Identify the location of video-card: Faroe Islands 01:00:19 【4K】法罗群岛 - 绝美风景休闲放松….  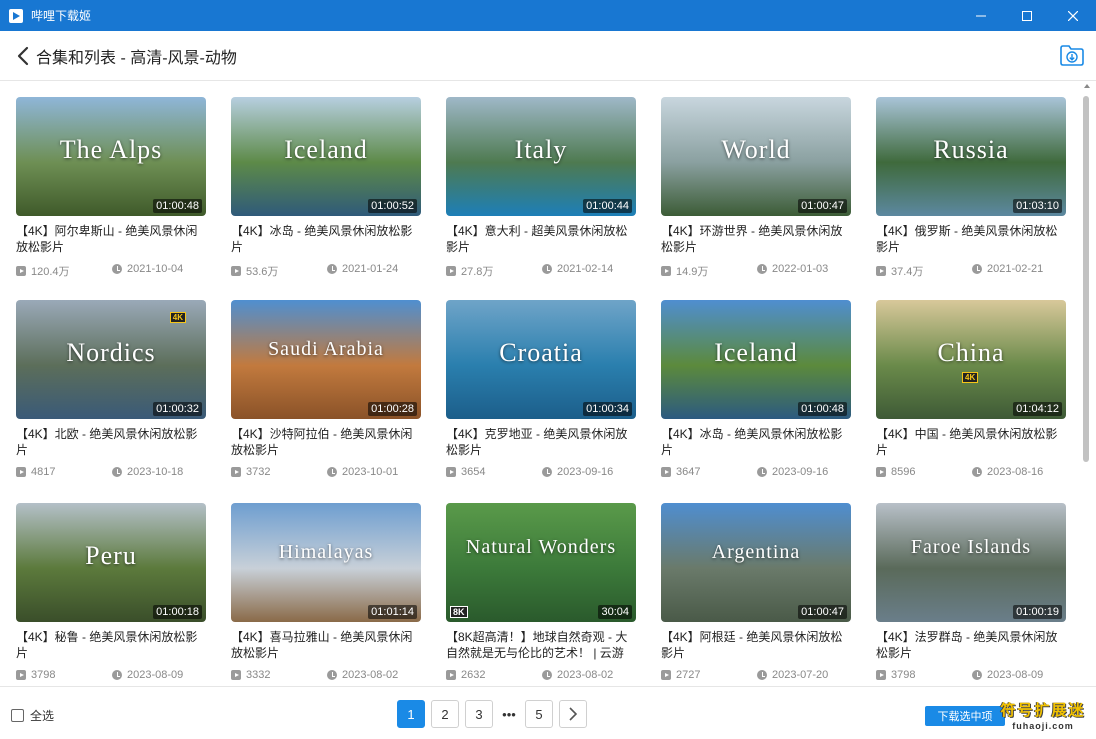
(971, 594).